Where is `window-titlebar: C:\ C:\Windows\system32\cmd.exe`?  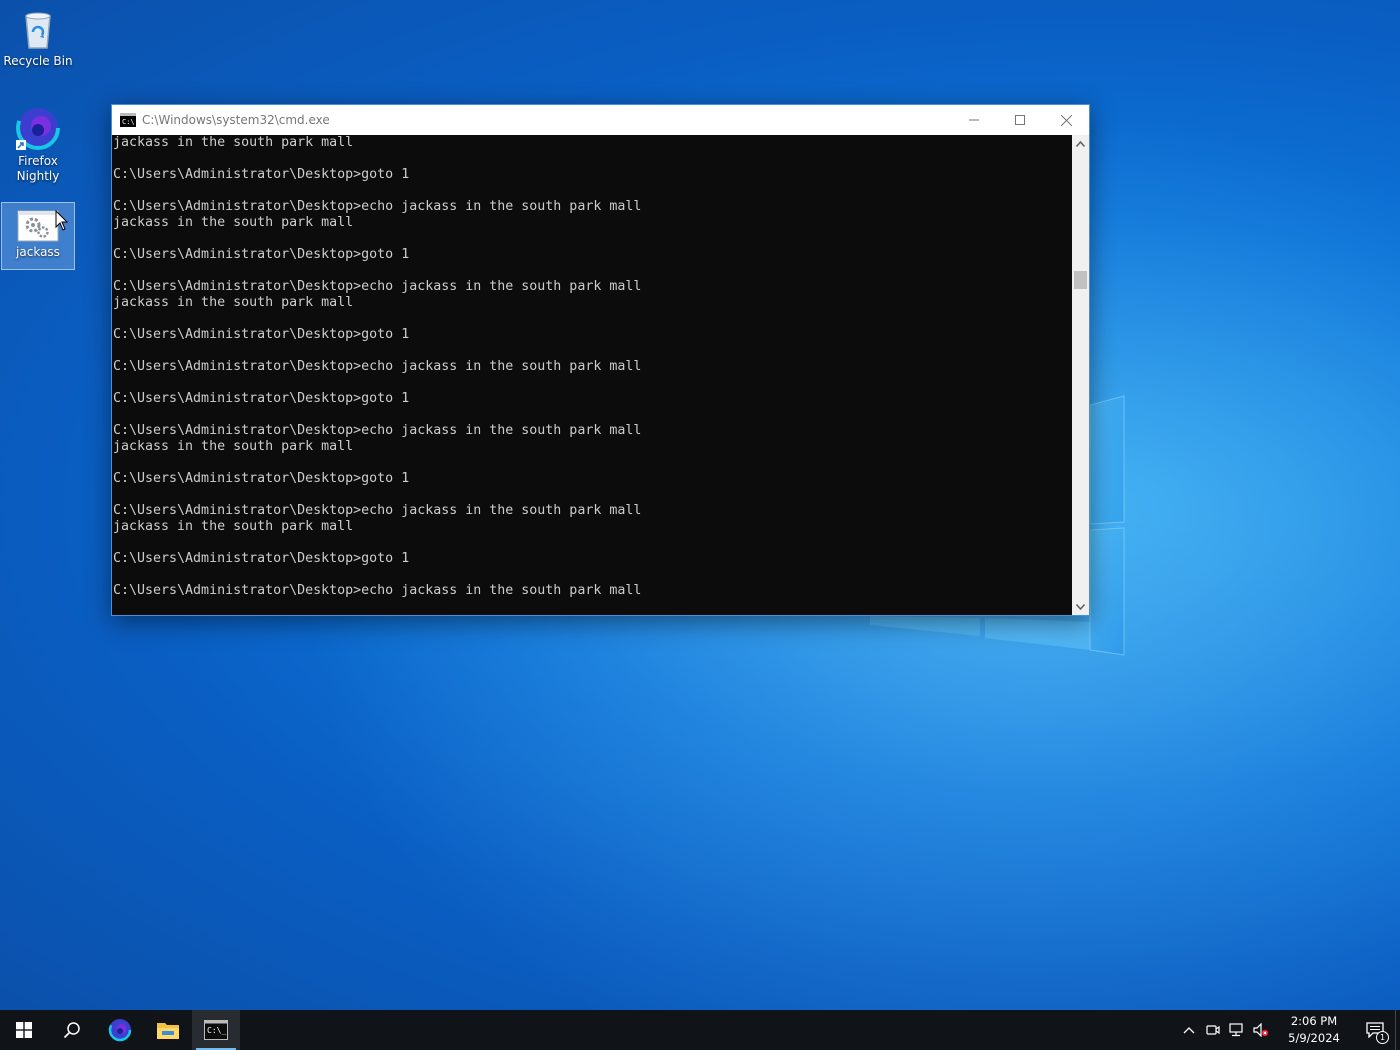 window-titlebar: C:\ C:\Windows\system32\cmd.exe is located at coordinates (600, 120).